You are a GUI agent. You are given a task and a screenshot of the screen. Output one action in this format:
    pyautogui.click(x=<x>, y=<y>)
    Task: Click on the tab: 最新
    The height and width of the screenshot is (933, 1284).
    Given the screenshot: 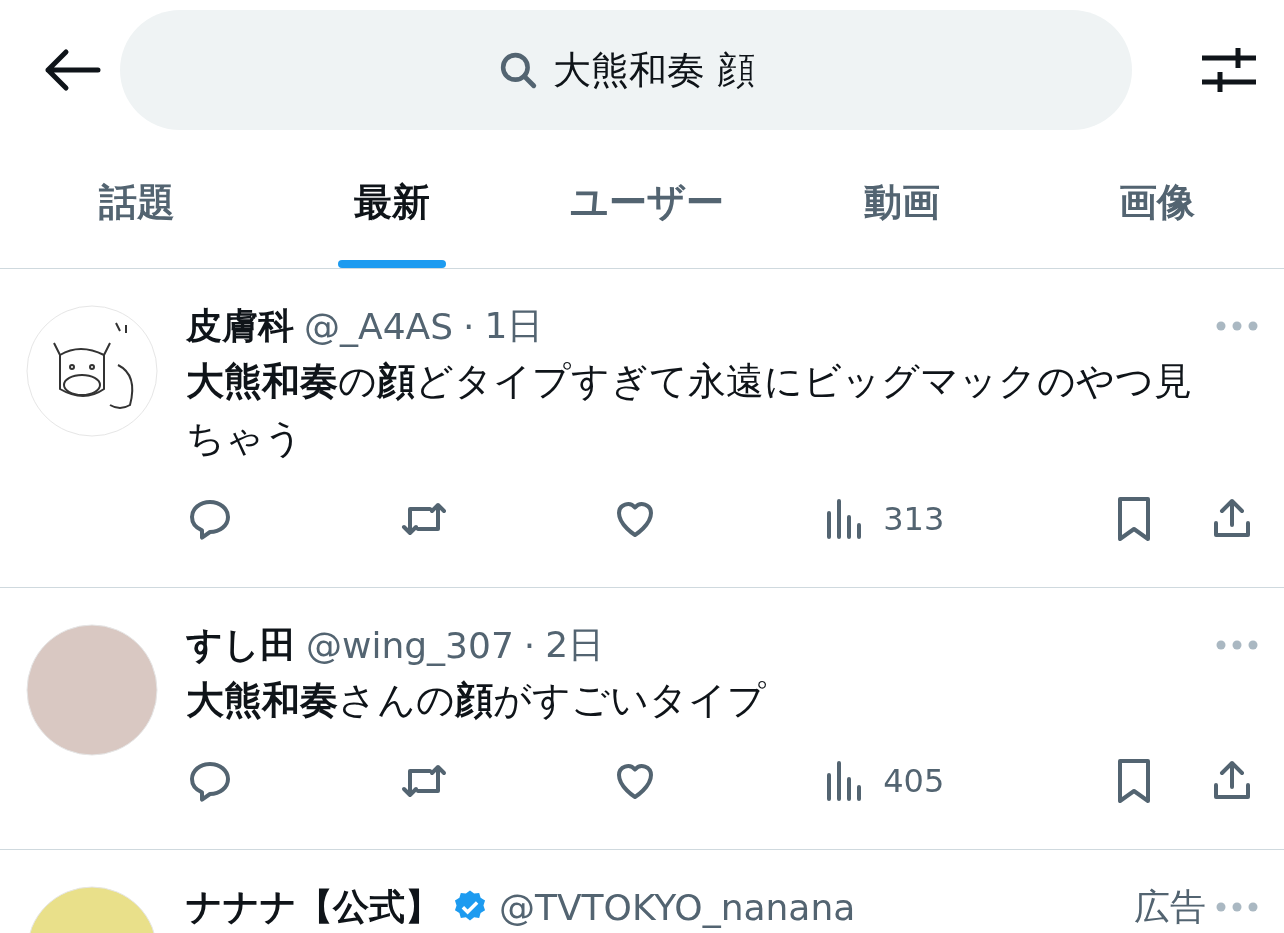 What is the action you would take?
    pyautogui.click(x=392, y=204)
    